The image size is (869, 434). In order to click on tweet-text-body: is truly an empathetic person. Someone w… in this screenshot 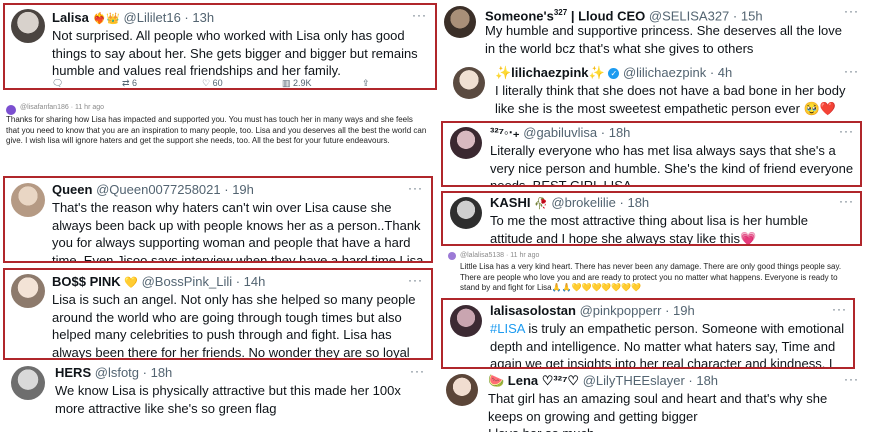, I will do `click(667, 345)`.